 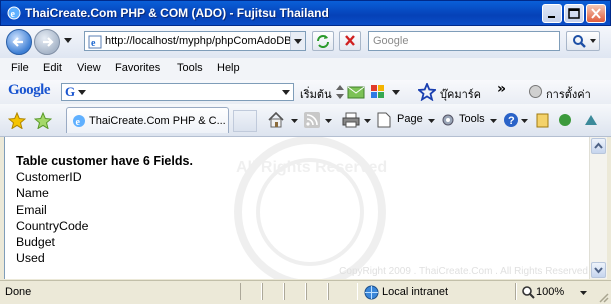 I want to click on menu-bar: File Edit View Favorites Tools Help, so click(x=305, y=69).